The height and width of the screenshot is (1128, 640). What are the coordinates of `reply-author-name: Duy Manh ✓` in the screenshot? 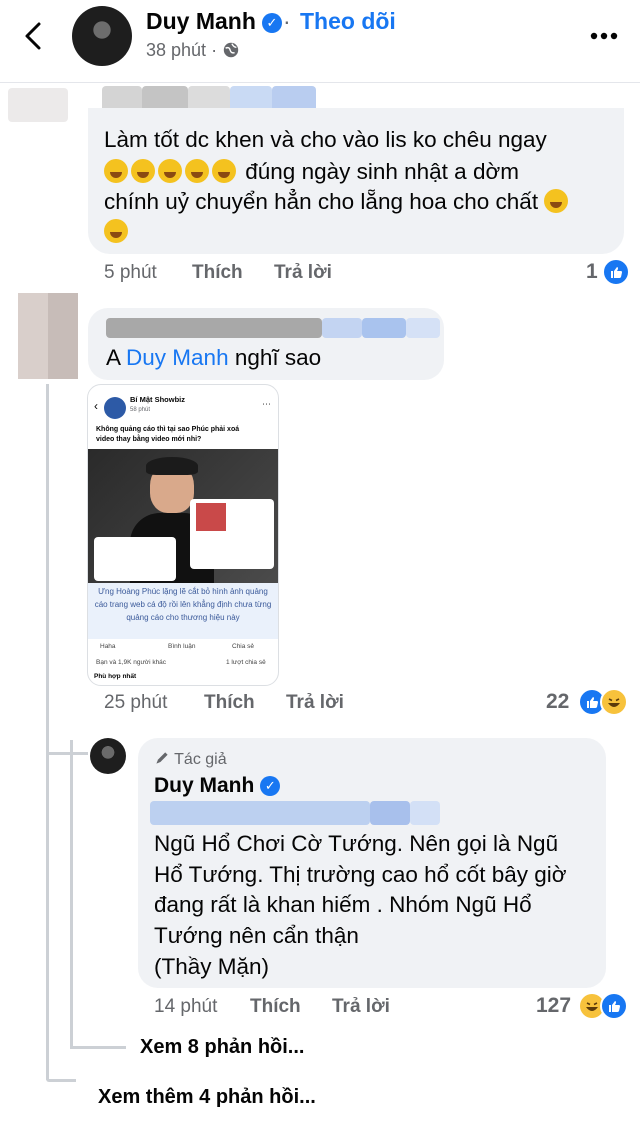 It's located at (217, 786).